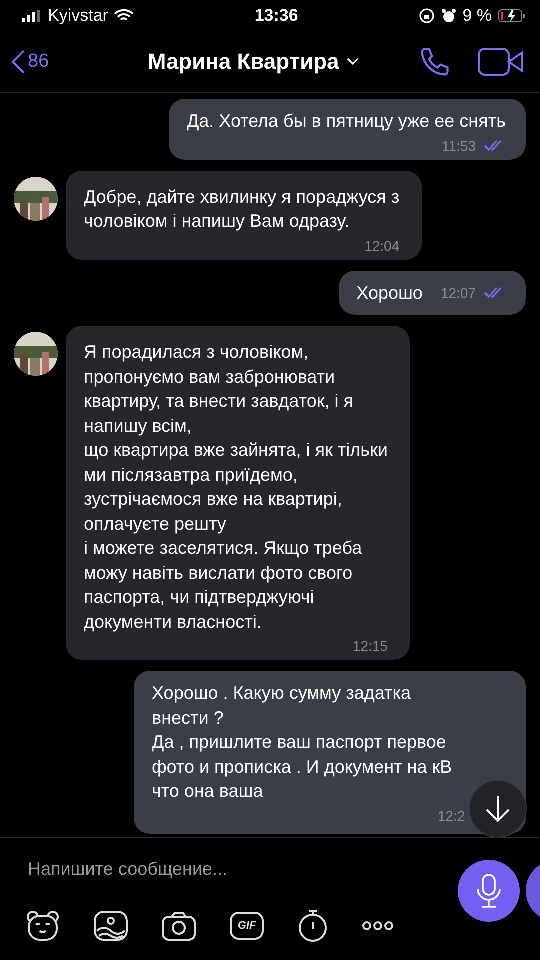 The width and height of the screenshot is (540, 960). Describe the element at coordinates (313, 926) in the screenshot. I see `timer-icon` at that location.